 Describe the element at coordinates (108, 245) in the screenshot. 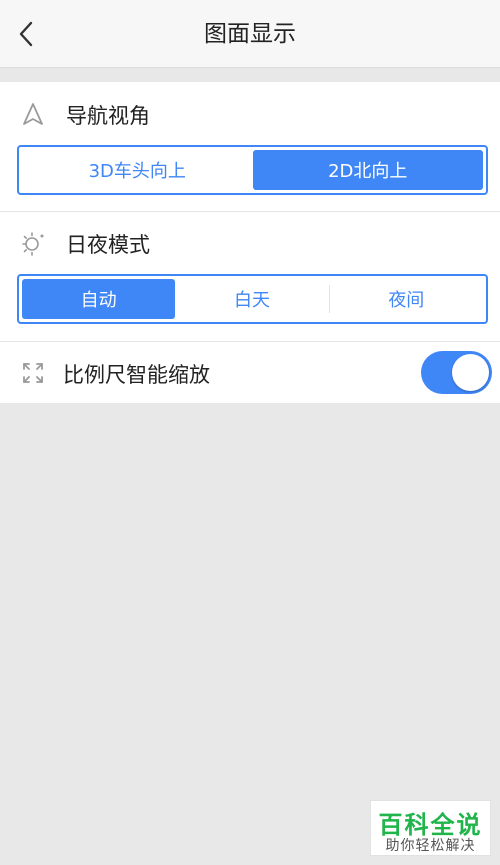

I see `day-night-label: 日夜模式` at that location.